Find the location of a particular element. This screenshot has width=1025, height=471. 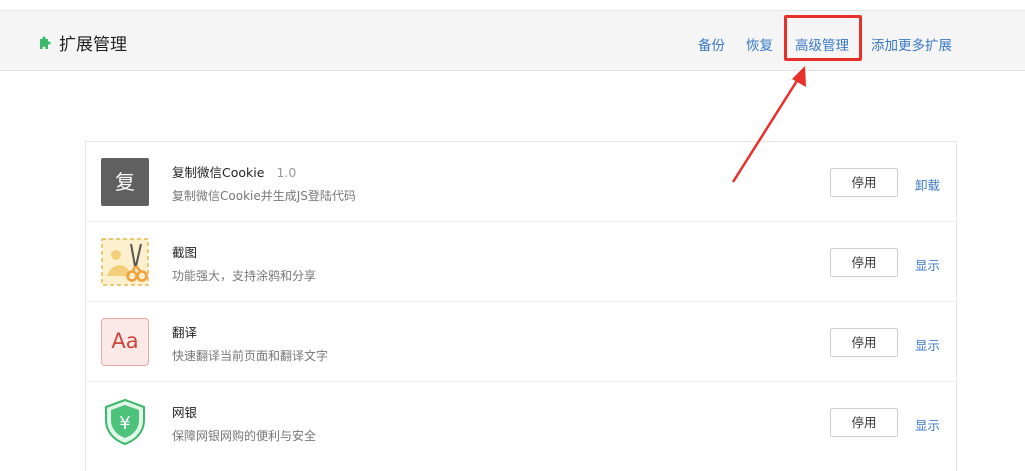

copy-cookie-icon: 复 is located at coordinates (125, 182).